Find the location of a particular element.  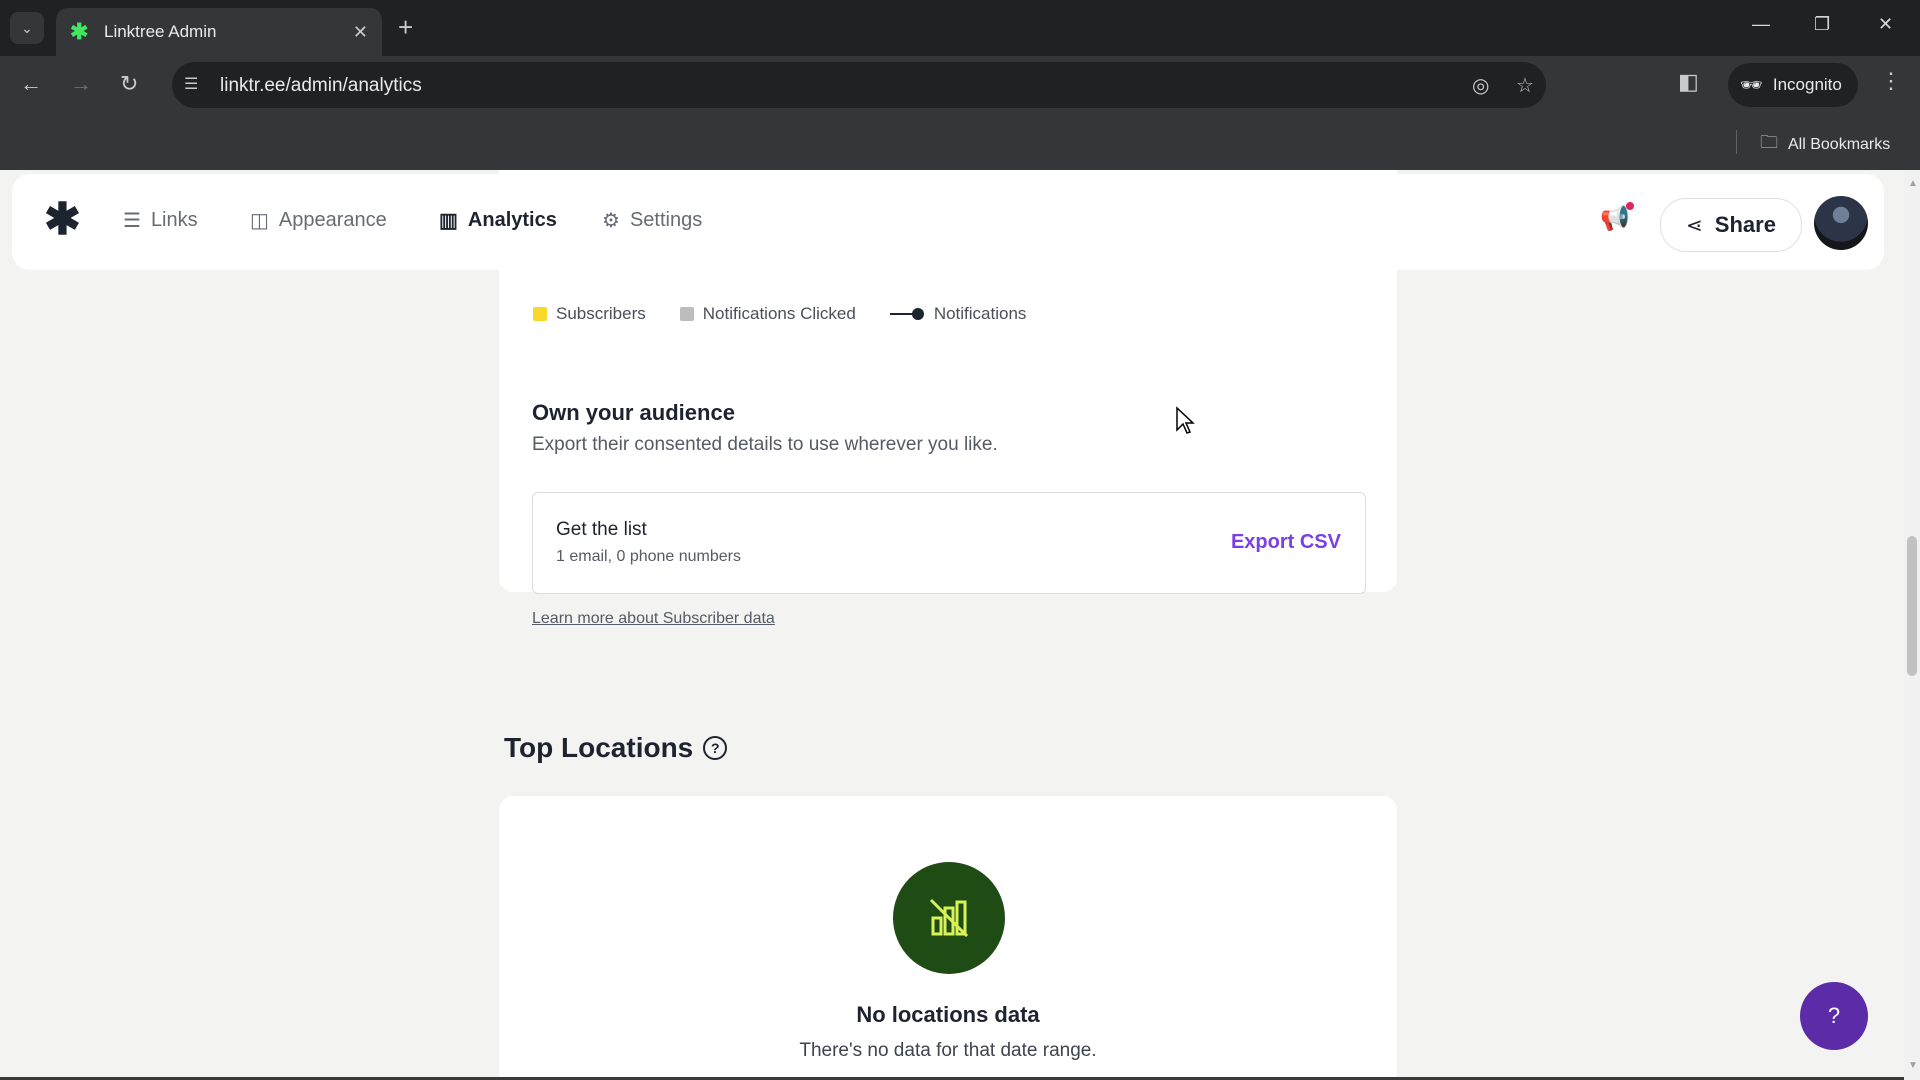

legend-subscribers: Subscribers is located at coordinates (589, 314).